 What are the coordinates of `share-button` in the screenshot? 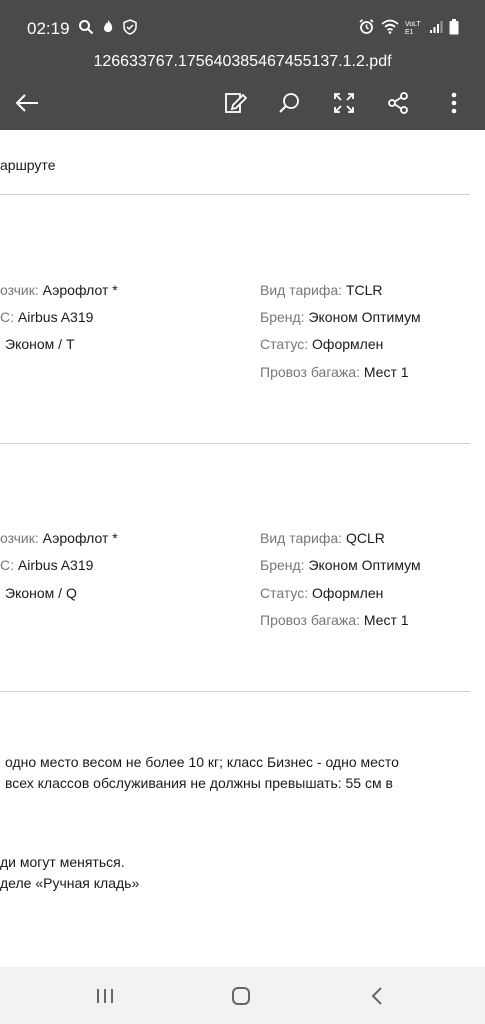 It's located at (398, 103).